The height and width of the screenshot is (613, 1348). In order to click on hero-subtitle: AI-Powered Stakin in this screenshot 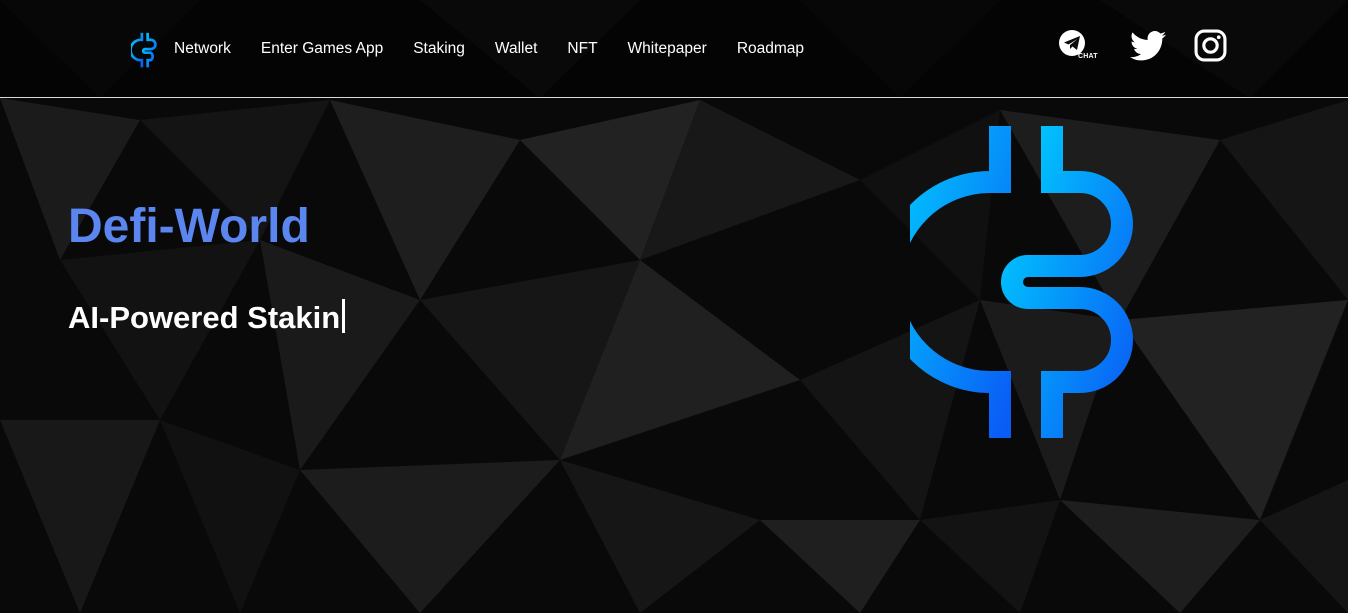, I will do `click(207, 318)`.